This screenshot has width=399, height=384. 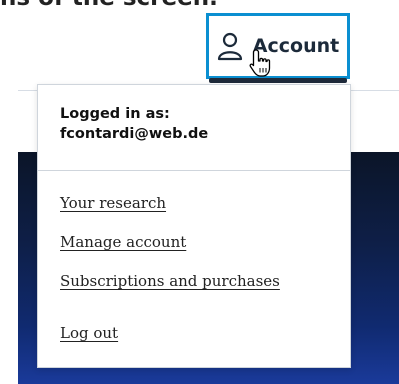 I want to click on page-heading-partial: ns of the screen., so click(x=130, y=6).